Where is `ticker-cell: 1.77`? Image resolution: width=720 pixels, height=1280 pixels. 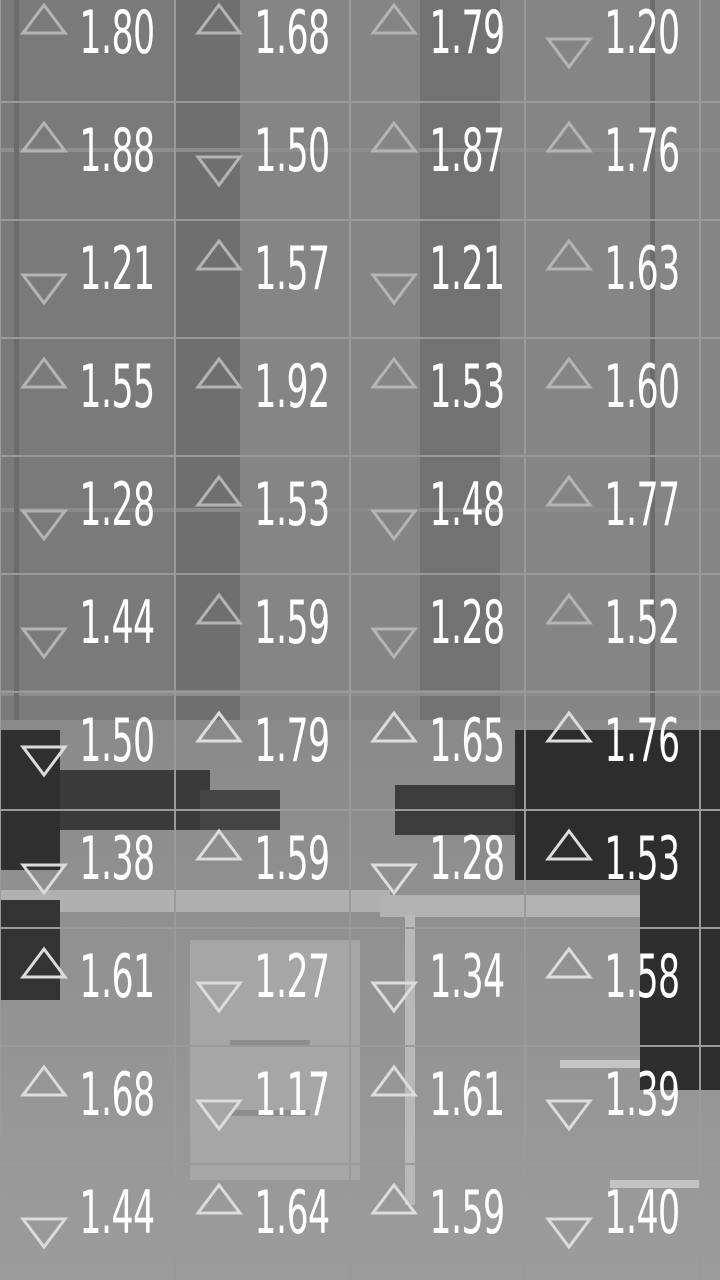
ticker-cell: 1.77 is located at coordinates (612, 515).